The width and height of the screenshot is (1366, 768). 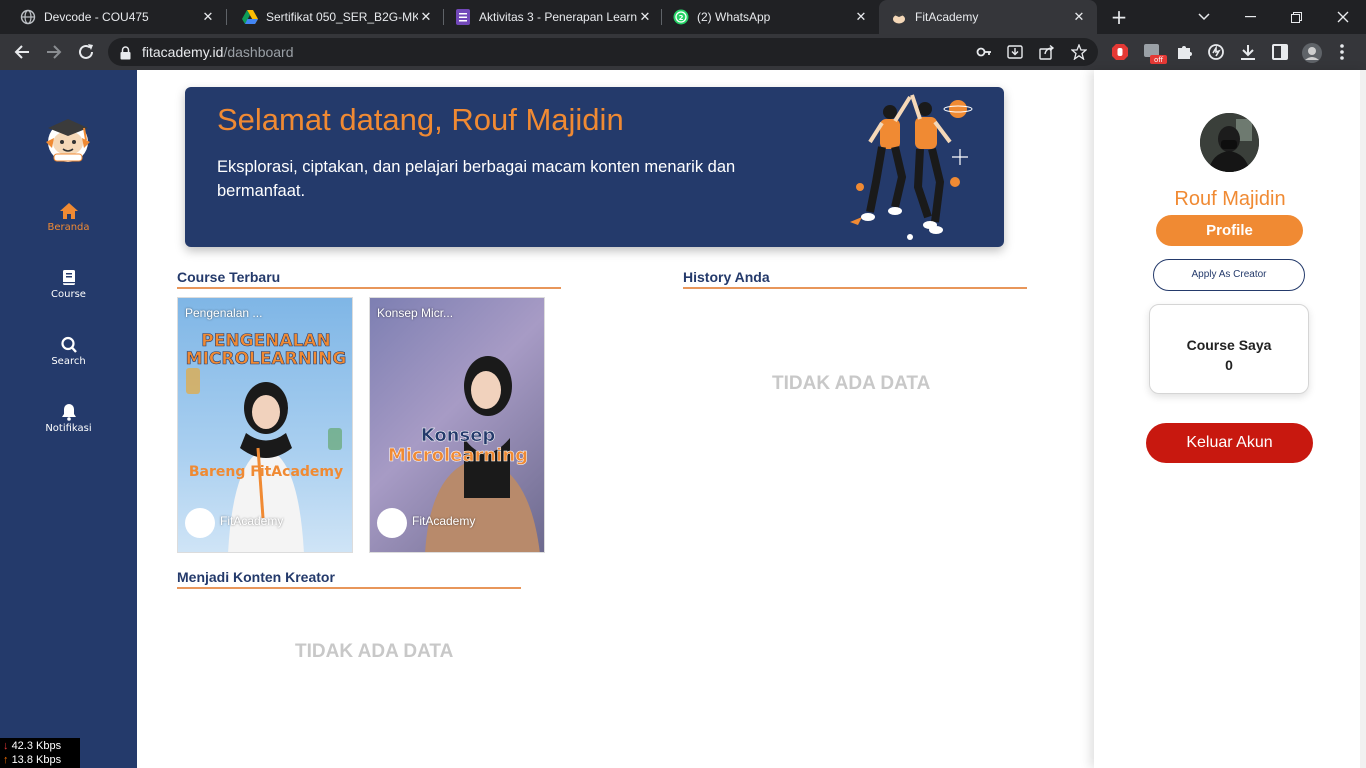 I want to click on sidebar-item-label: Notifikasi, so click(x=68, y=428).